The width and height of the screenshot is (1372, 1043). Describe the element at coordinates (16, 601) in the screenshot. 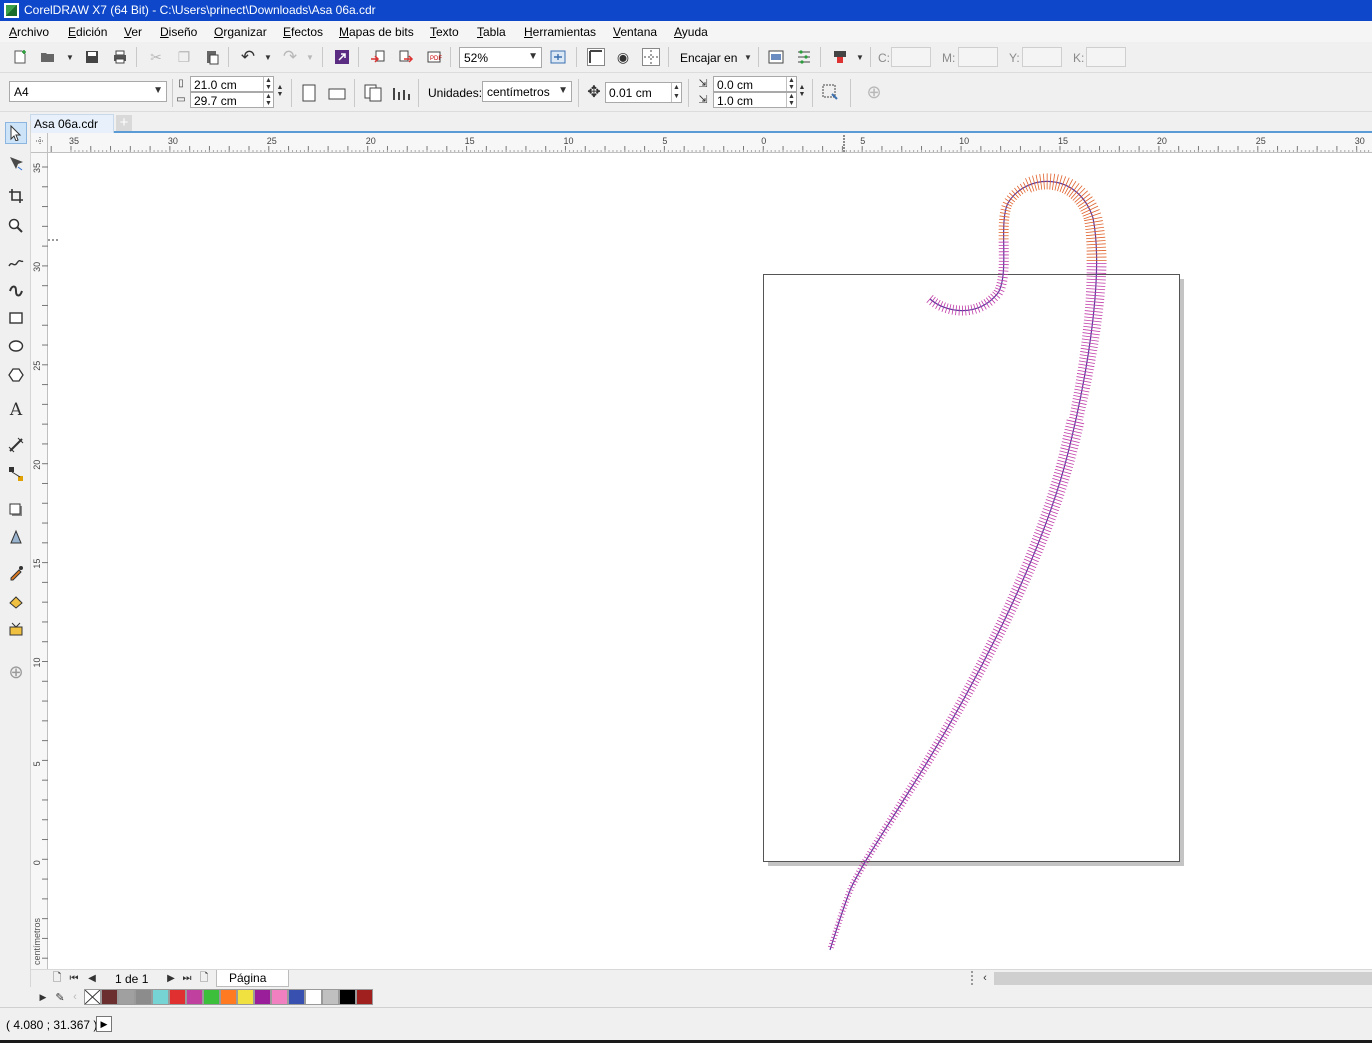

I see `interactive-fill-tool-icon` at that location.